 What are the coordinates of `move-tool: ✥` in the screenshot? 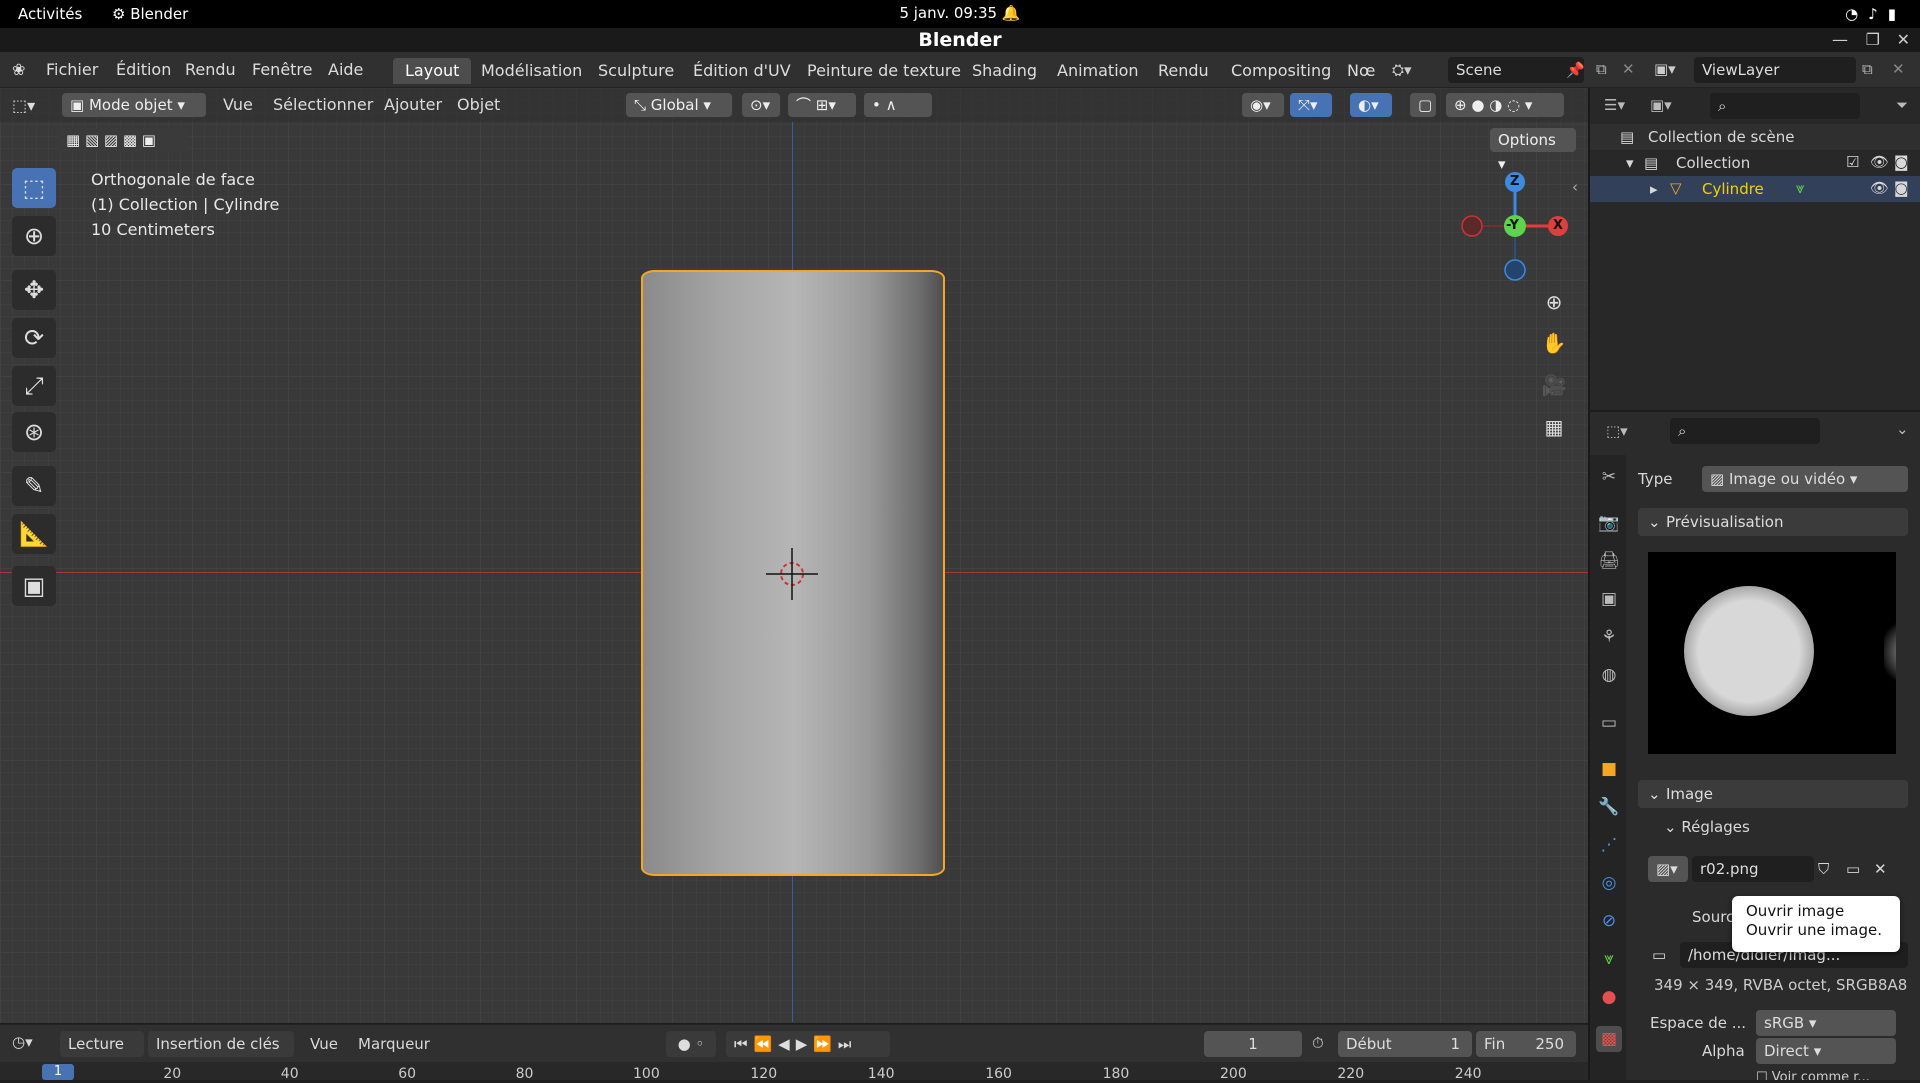 It's located at (34, 290).